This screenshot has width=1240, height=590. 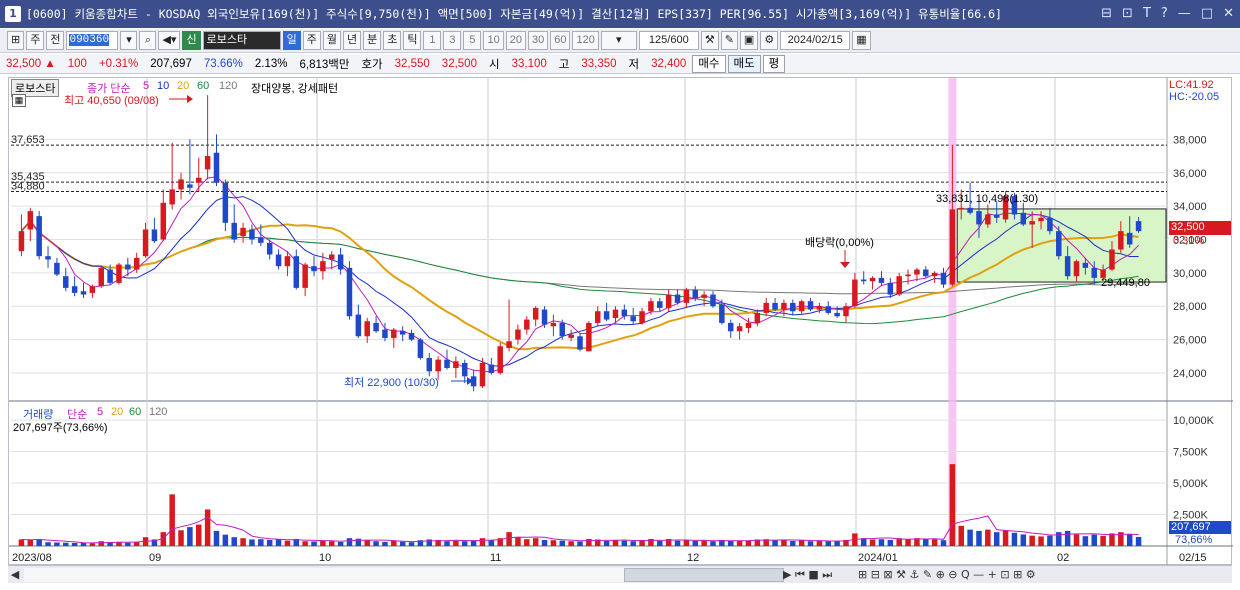 I want to click on app-icon: 1, so click(x=13, y=14).